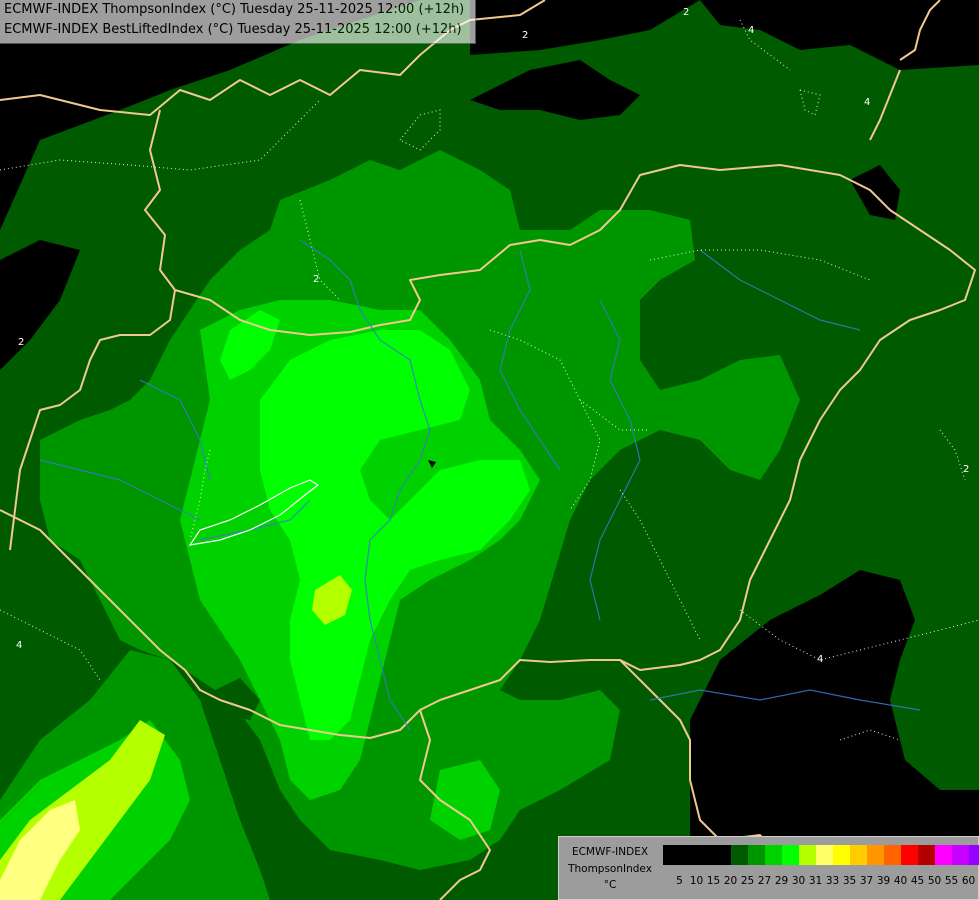 Image resolution: width=979 pixels, height=900 pixels. What do you see at coordinates (815, 881) in the screenshot?
I see `legend-tick-label: 31` at bounding box center [815, 881].